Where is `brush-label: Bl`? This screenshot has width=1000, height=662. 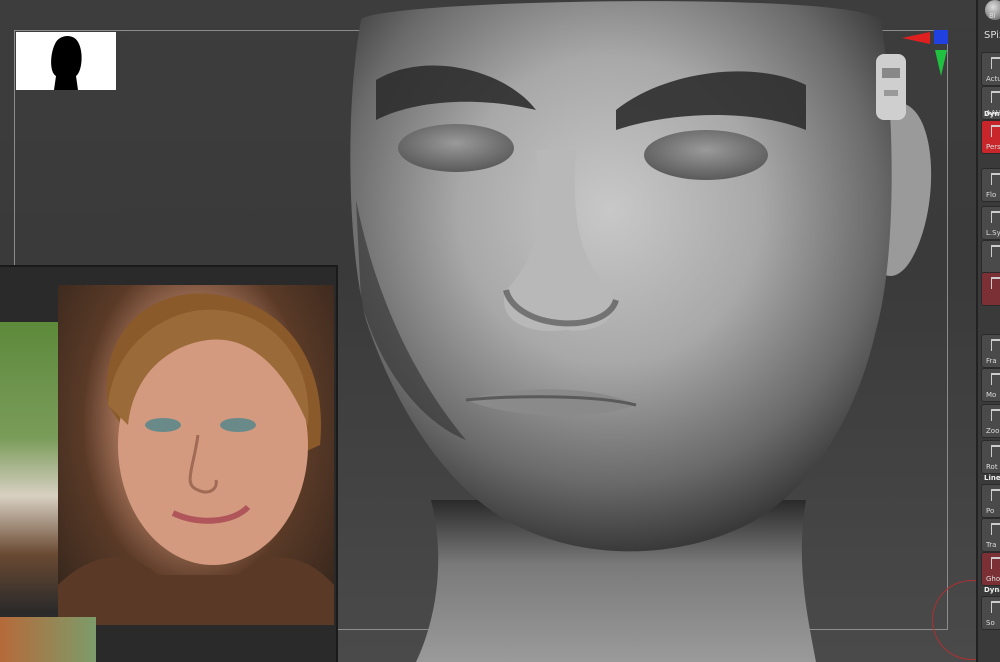
brush-label: Bl is located at coordinates (992, 16).